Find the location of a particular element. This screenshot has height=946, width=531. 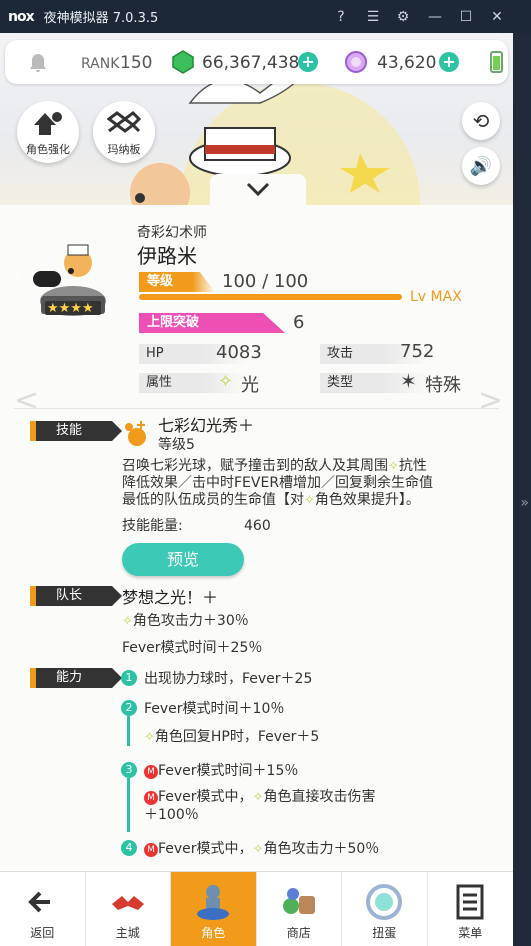

nav-label: 扭蛋 is located at coordinates (384, 933).